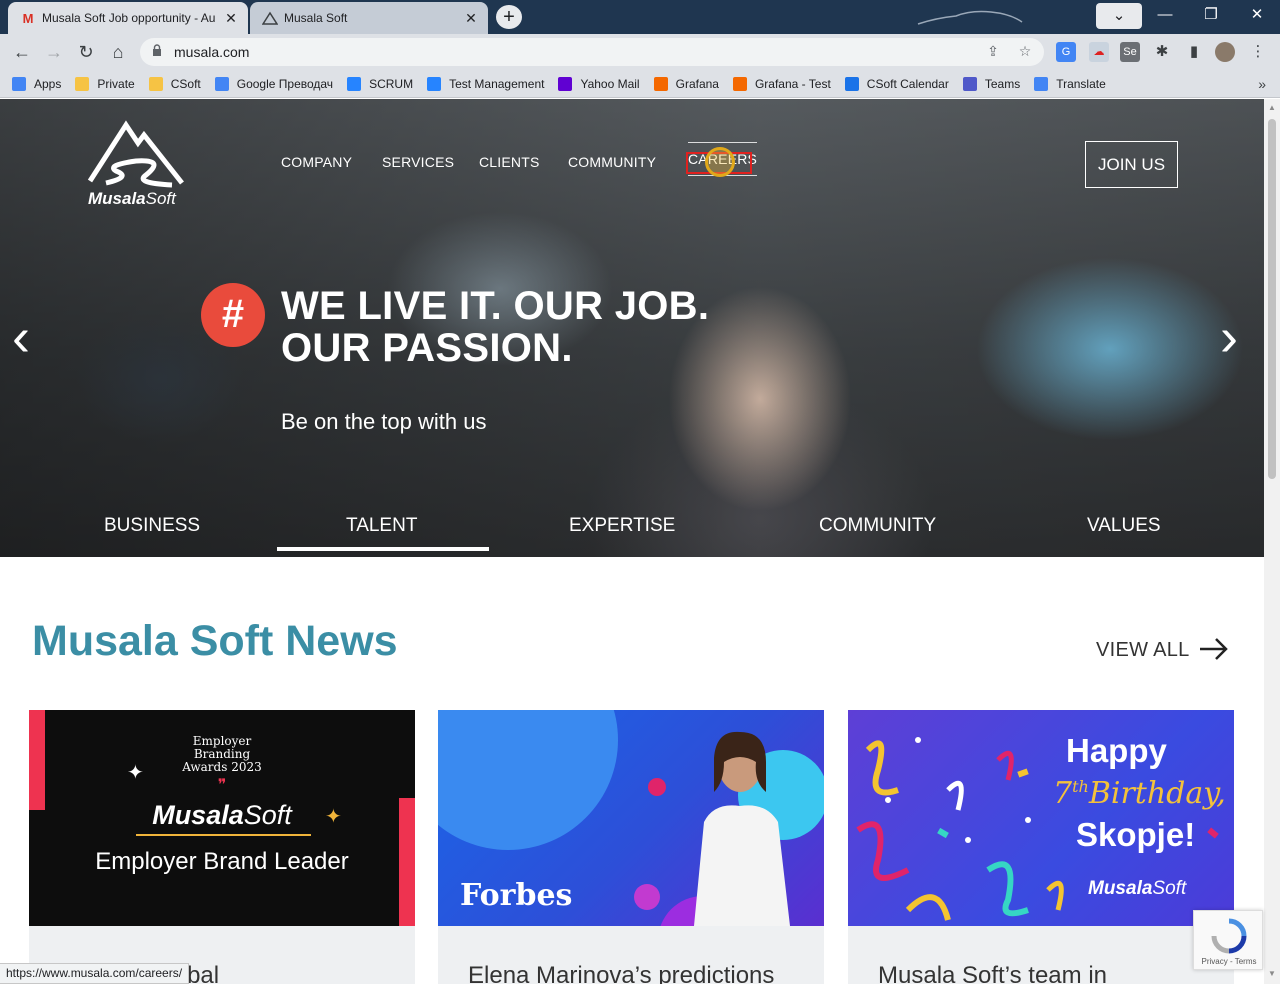 This screenshot has height=984, width=1280. I want to click on slide-tab-talent: TALENT, so click(381, 526).